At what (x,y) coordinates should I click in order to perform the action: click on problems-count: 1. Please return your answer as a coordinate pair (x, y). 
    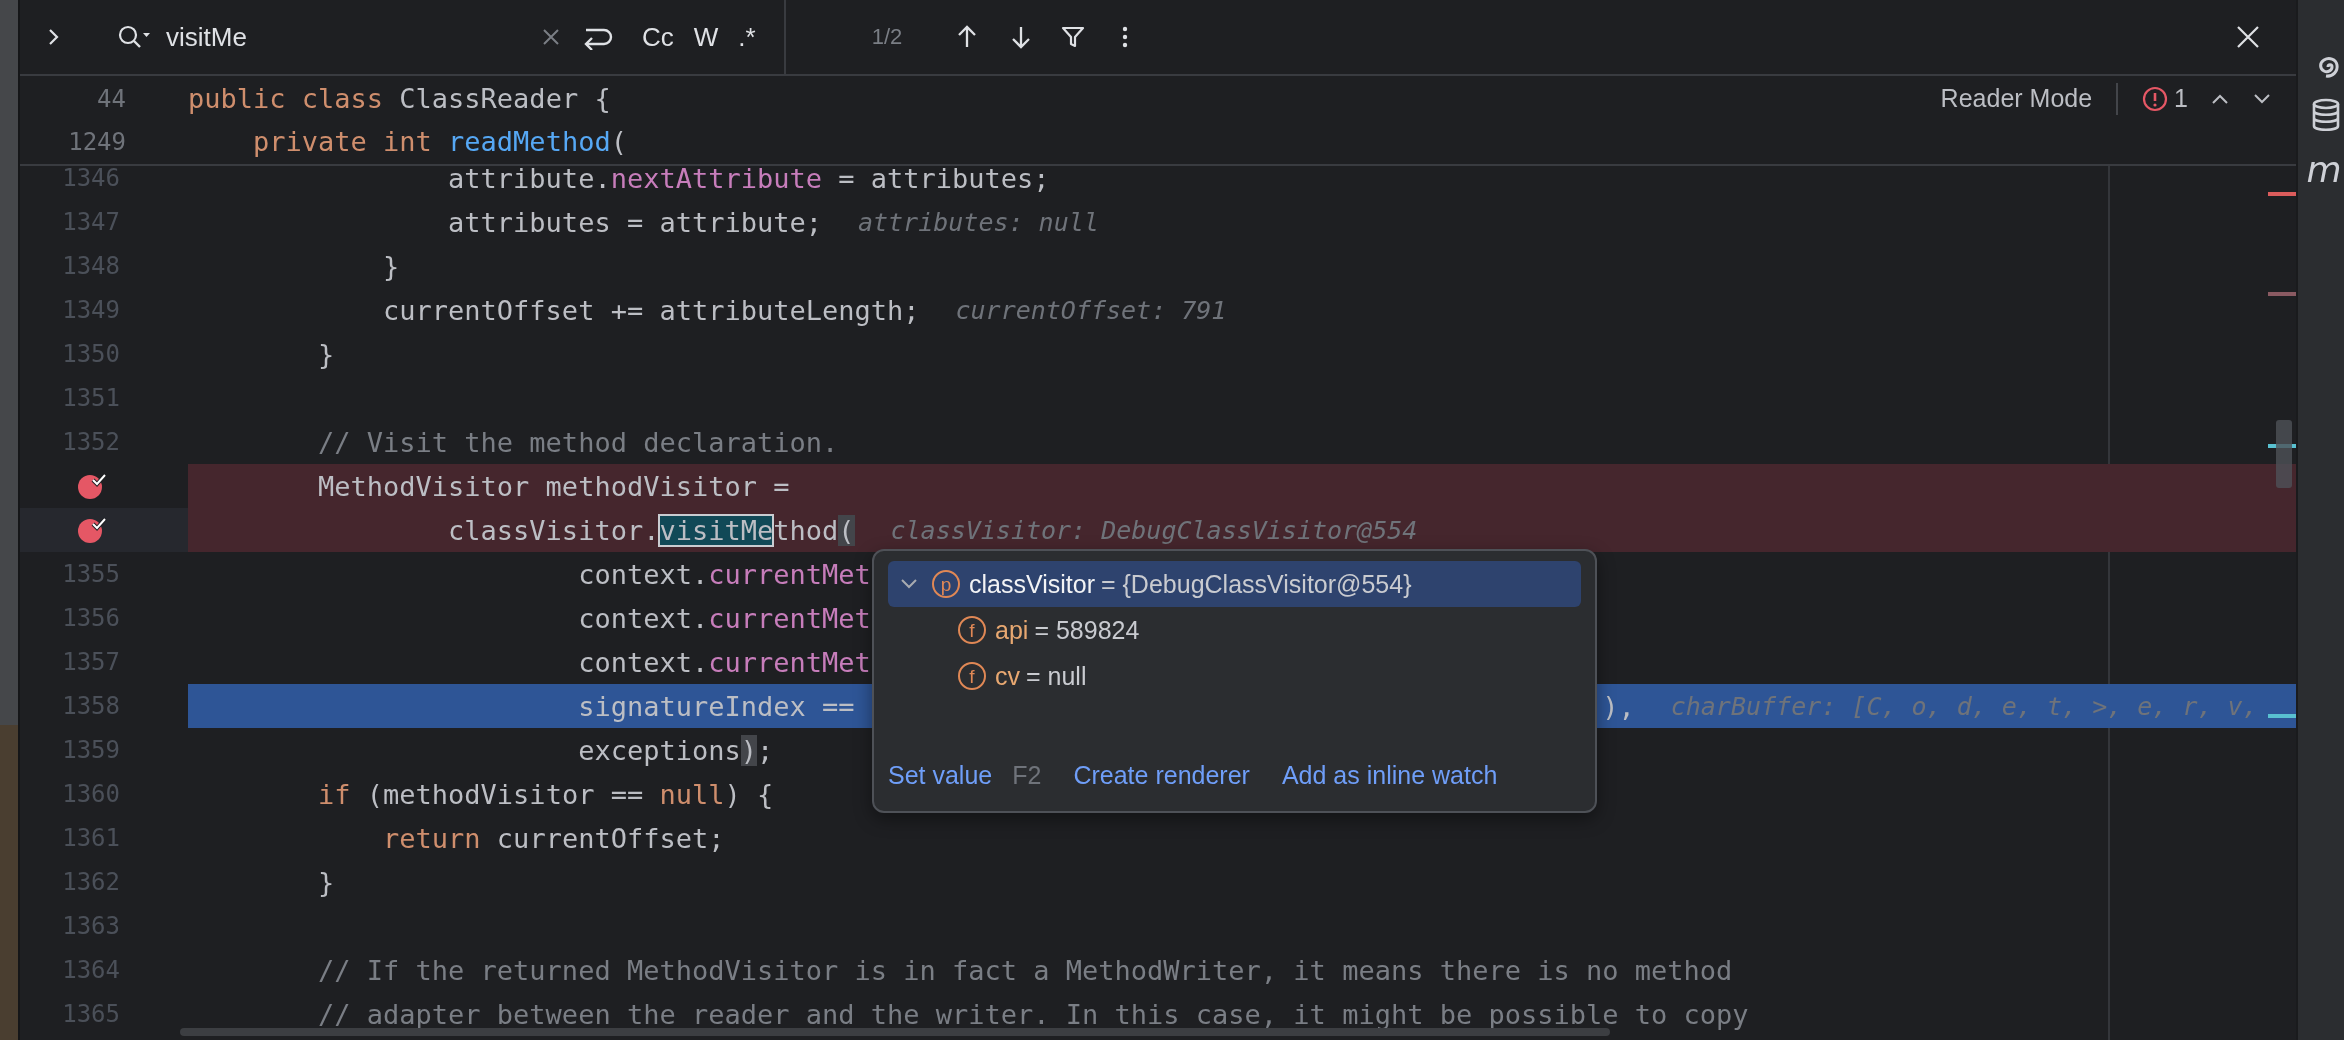
    Looking at the image, I should click on (2181, 98).